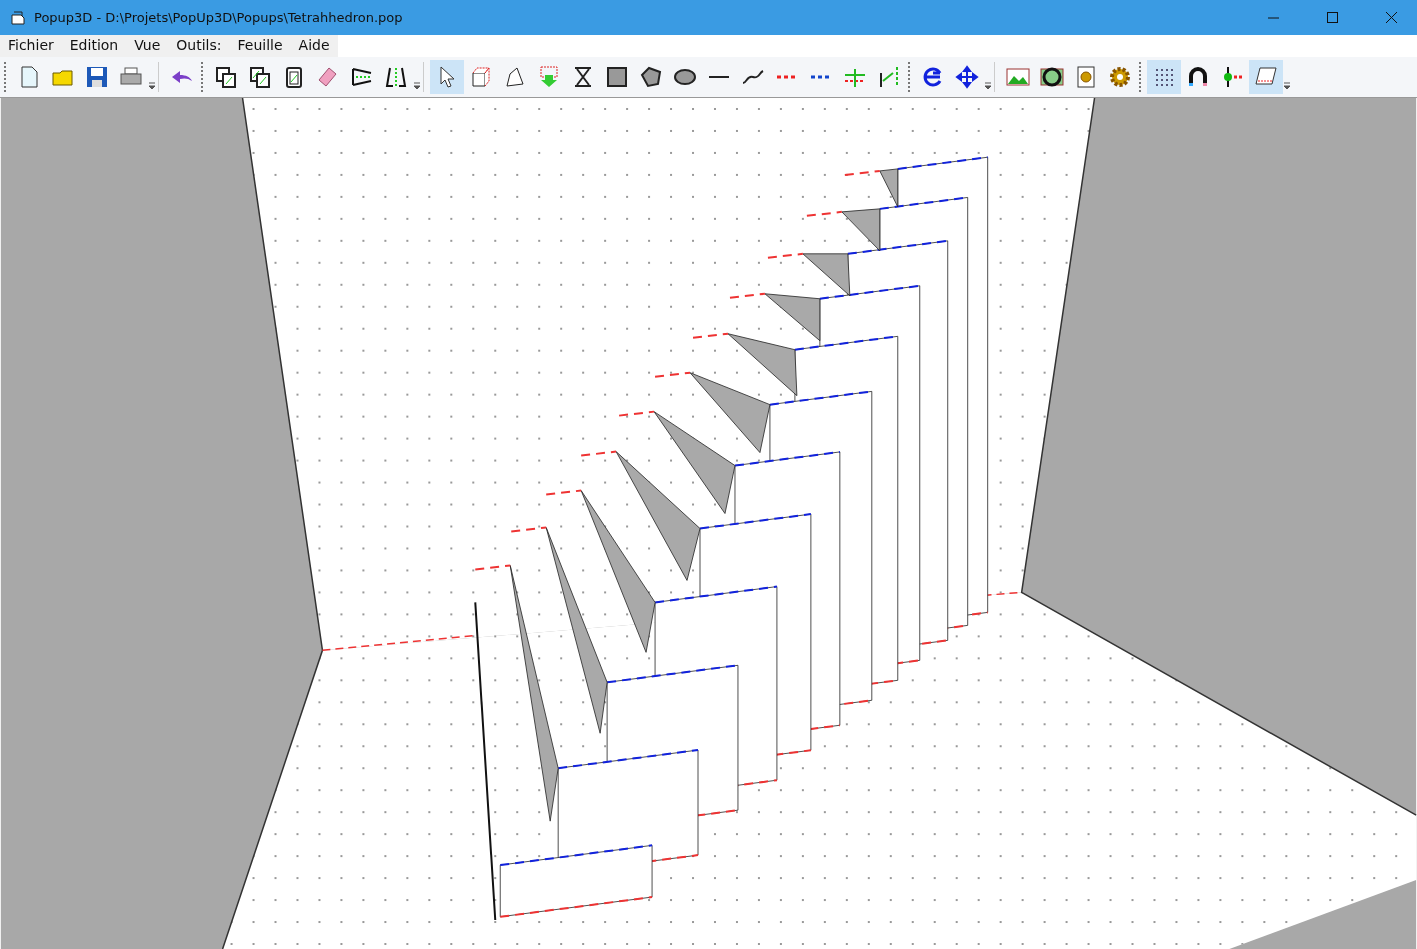 This screenshot has width=1417, height=949. I want to click on box-icon, so click(481, 77).